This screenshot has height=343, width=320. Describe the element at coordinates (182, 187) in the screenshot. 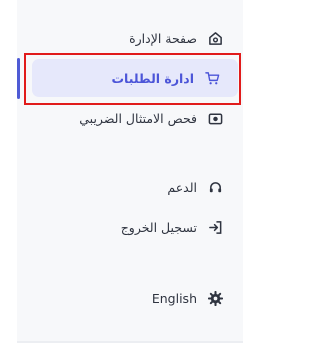

I see `sidebar-item-label: الدعم` at that location.